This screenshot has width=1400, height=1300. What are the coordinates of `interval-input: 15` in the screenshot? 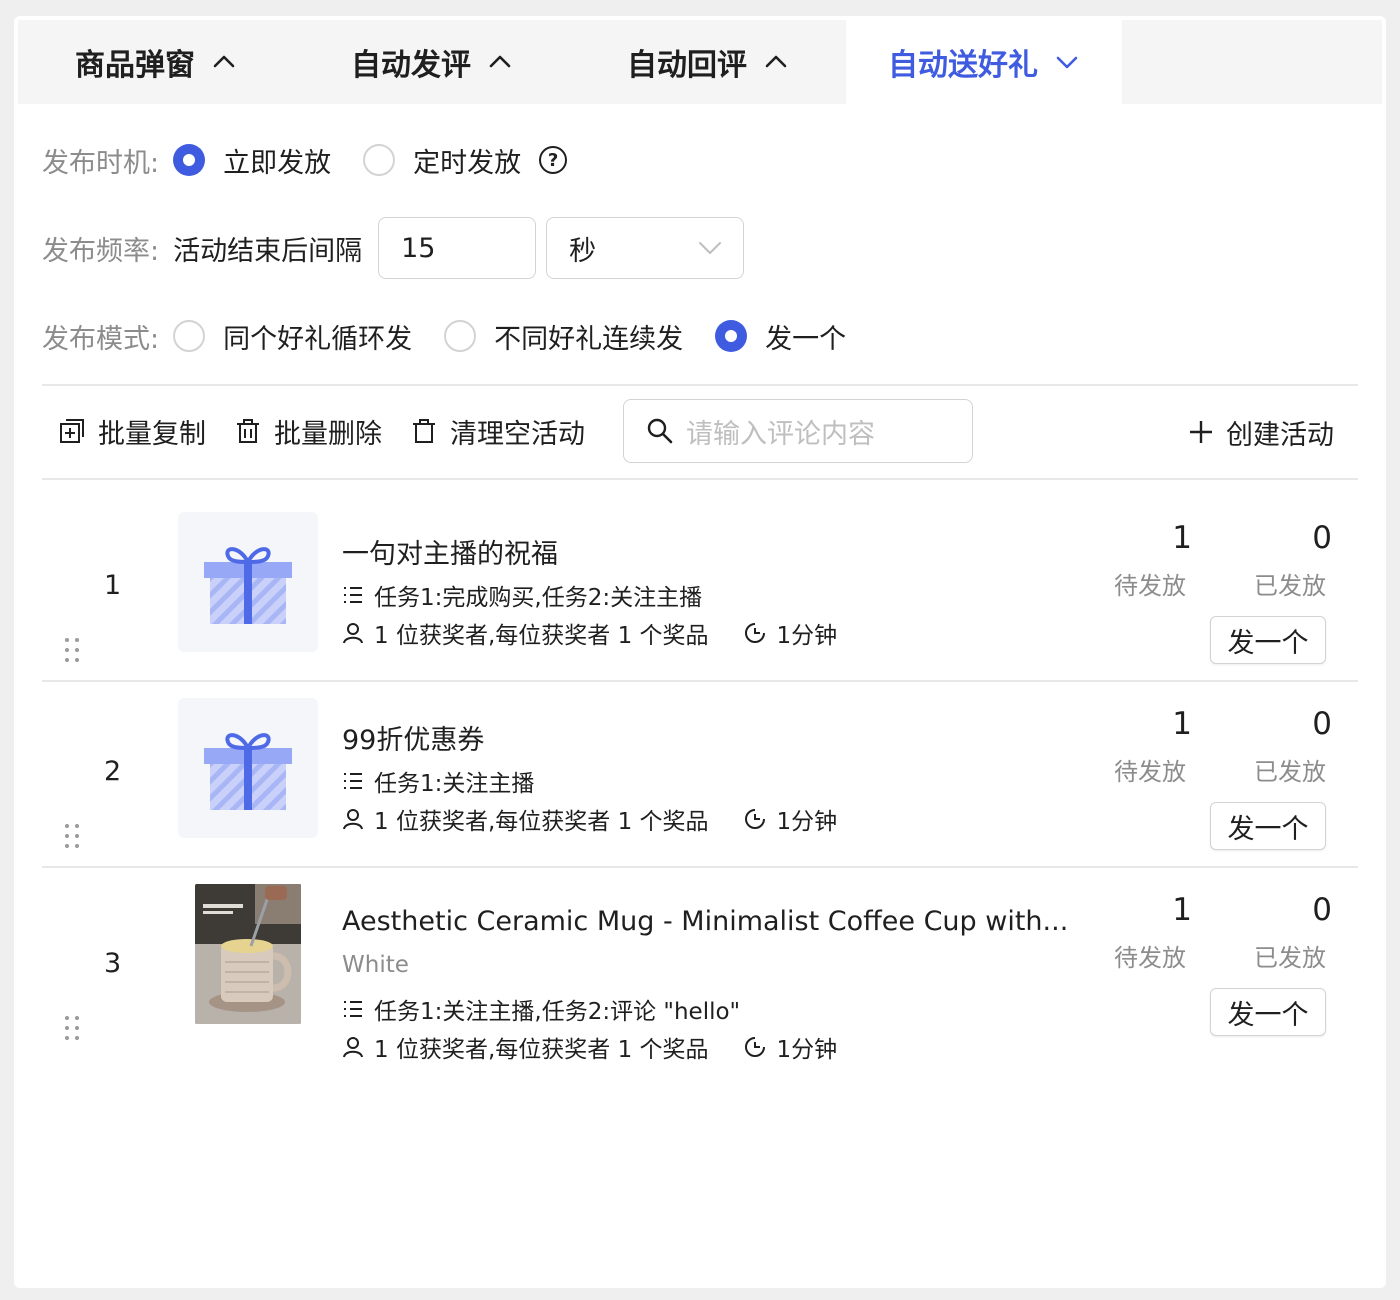 It's located at (457, 248).